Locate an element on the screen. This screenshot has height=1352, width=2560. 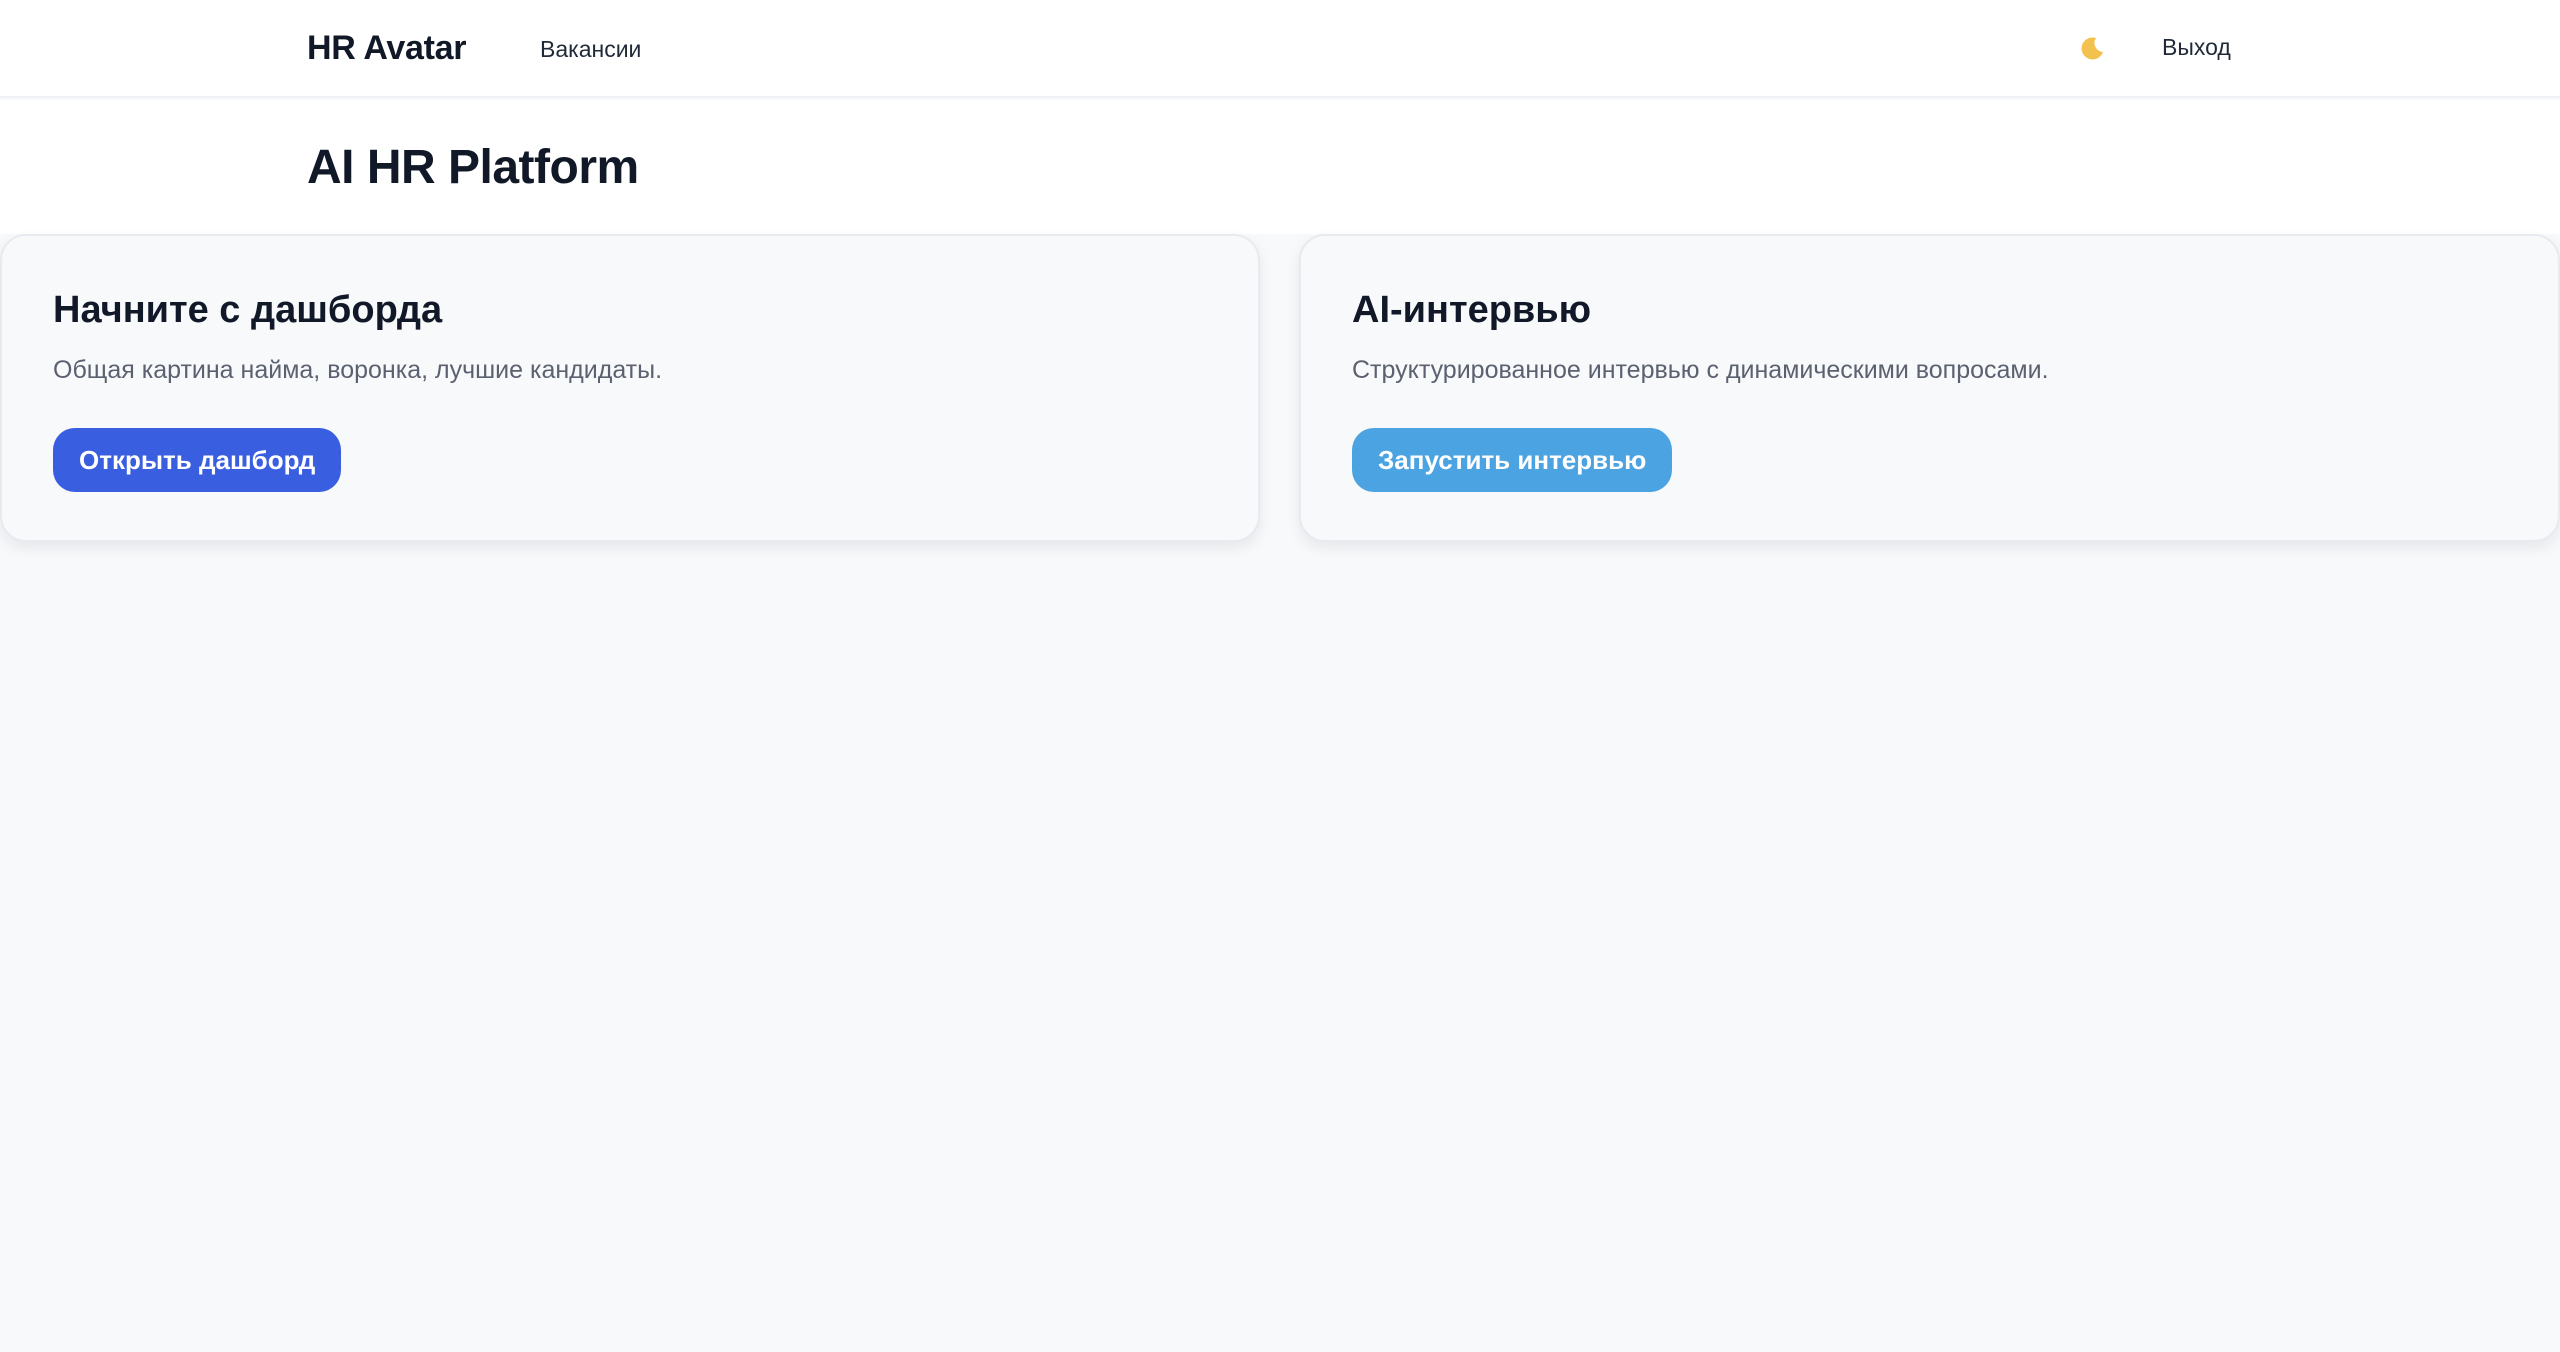
theme-toggle-button is located at coordinates (2092, 48).